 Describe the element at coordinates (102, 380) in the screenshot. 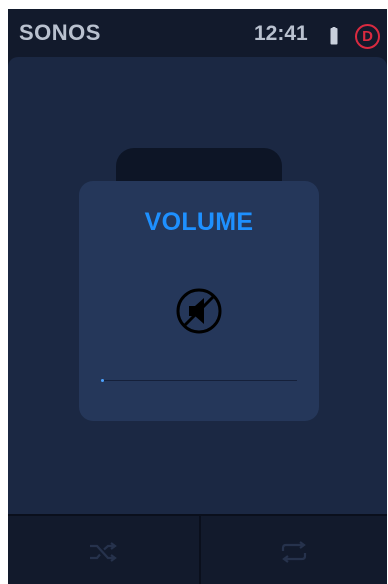

I see `volume-slider-knob` at that location.